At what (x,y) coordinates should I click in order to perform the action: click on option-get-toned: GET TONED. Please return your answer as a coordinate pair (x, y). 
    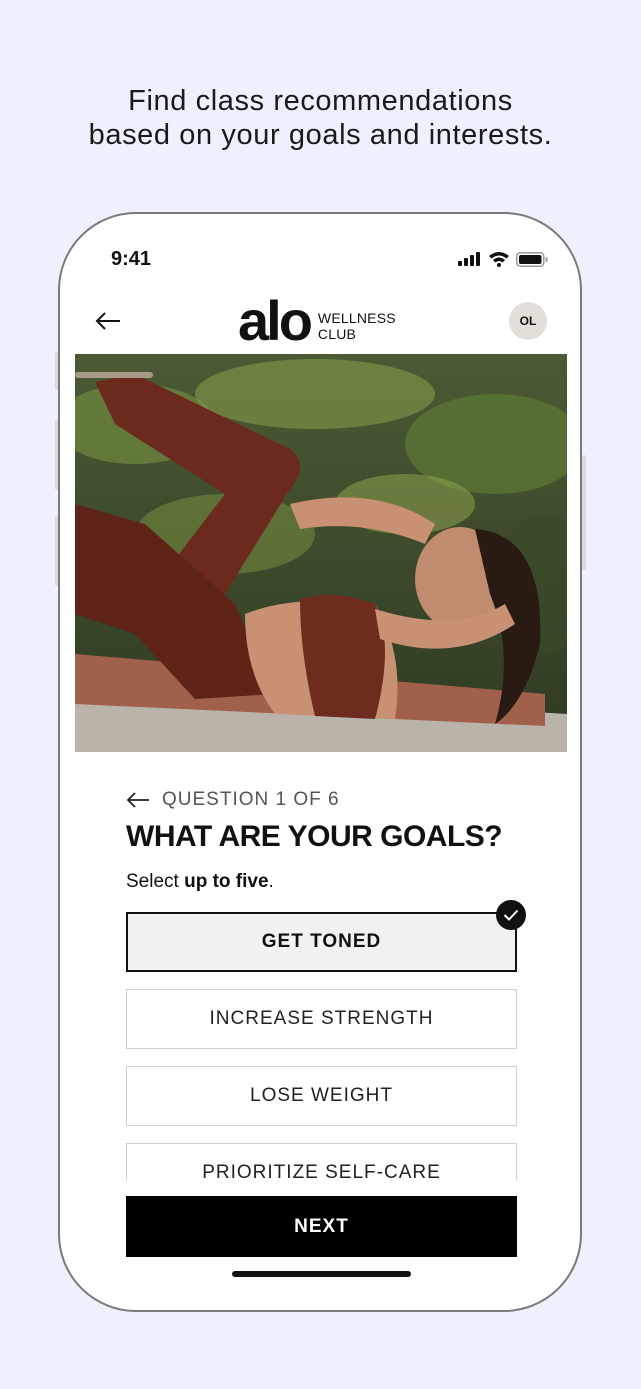
    Looking at the image, I should click on (326, 936).